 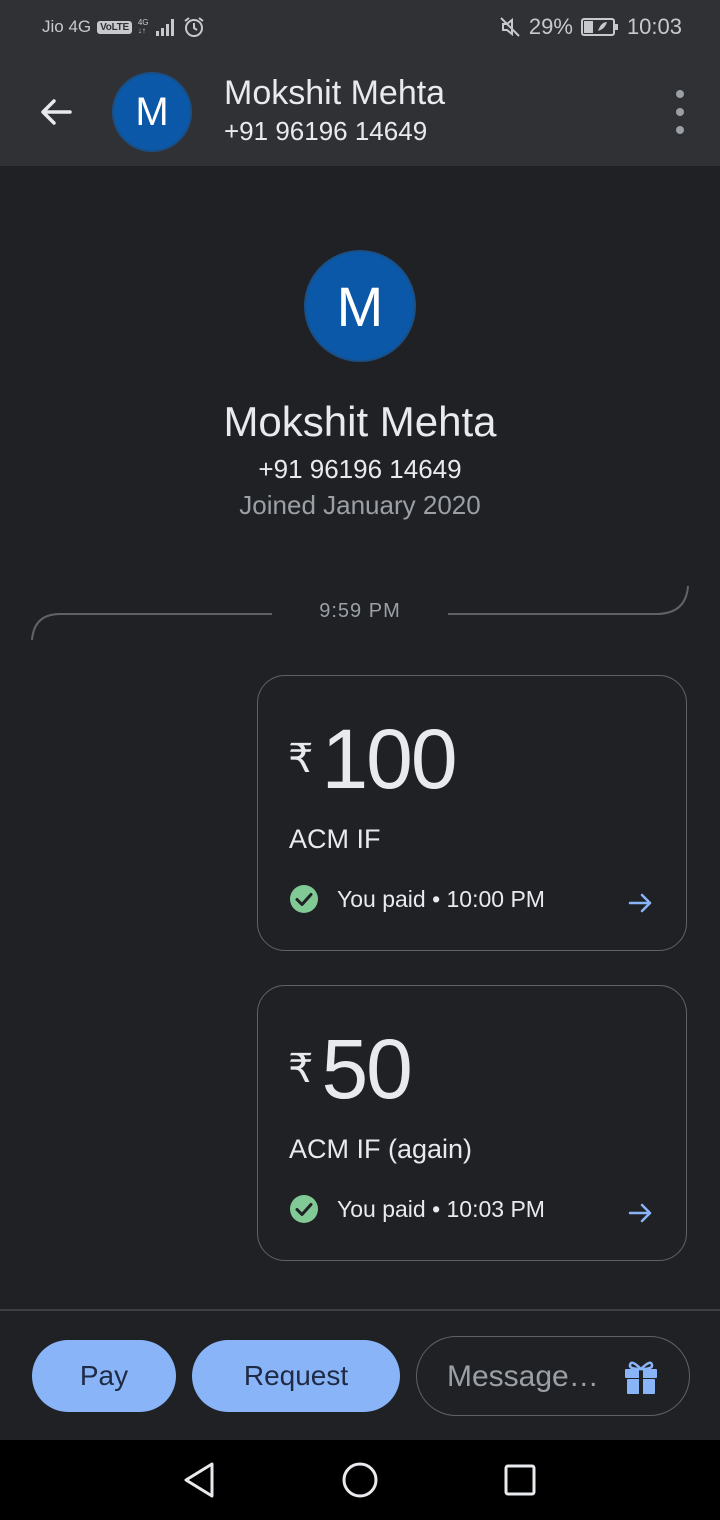 I want to click on profile-joined-date: Joined January 2020, so click(x=360, y=505).